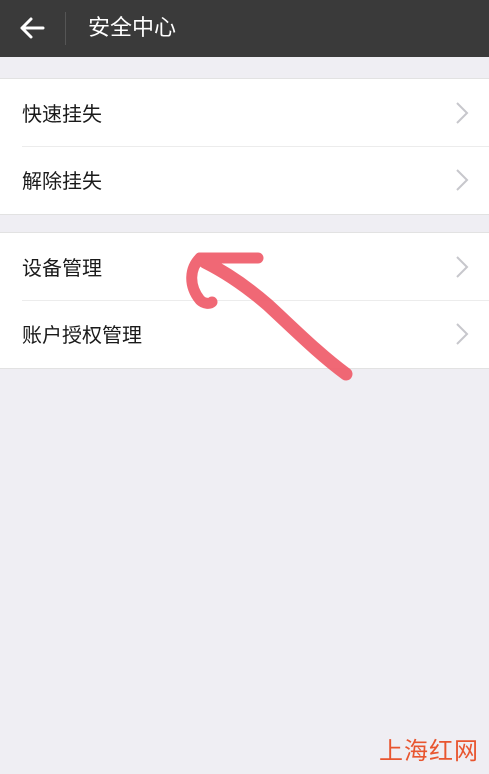 This screenshot has width=489, height=774. What do you see at coordinates (244, 266) in the screenshot?
I see `menu-item-device-management: 设备管理` at bounding box center [244, 266].